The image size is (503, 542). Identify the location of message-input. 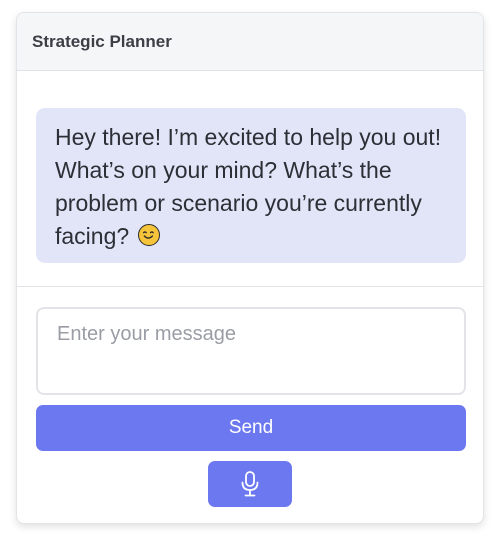
(251, 351).